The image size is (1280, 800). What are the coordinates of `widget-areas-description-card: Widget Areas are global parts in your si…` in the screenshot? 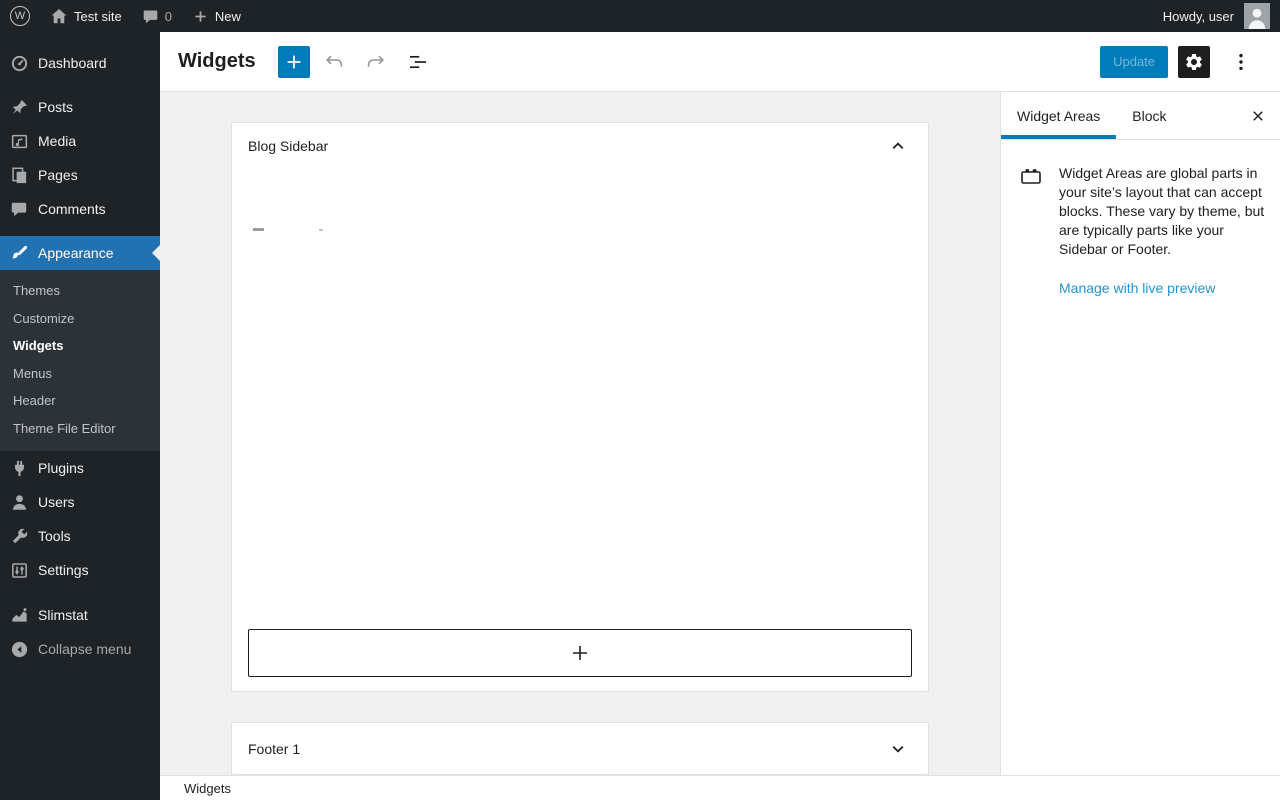 It's located at (1140, 219).